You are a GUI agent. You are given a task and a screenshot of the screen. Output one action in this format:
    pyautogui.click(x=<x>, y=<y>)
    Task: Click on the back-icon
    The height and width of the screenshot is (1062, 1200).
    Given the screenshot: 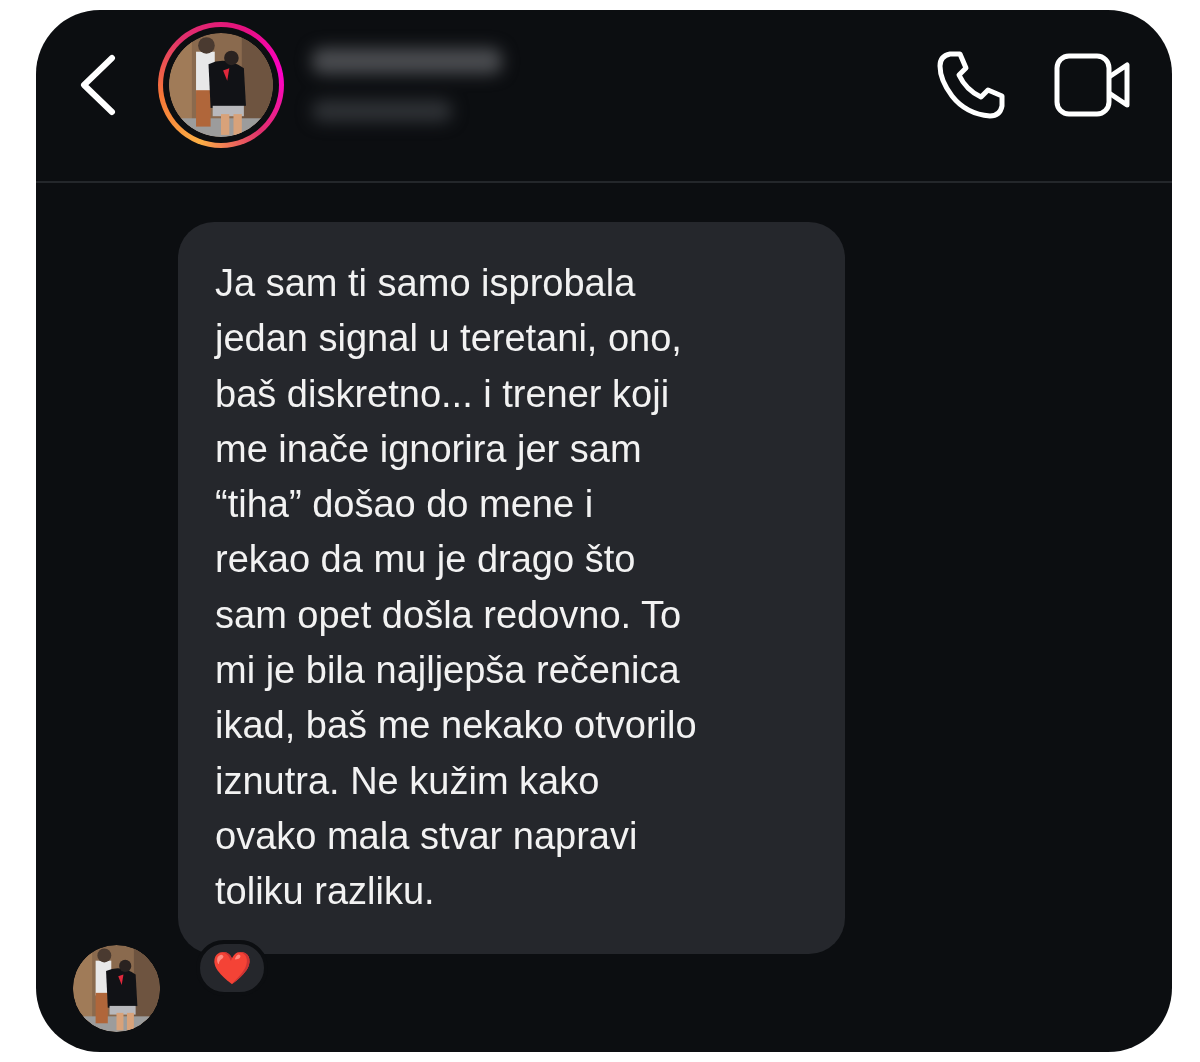 What is the action you would take?
    pyautogui.click(x=97, y=84)
    